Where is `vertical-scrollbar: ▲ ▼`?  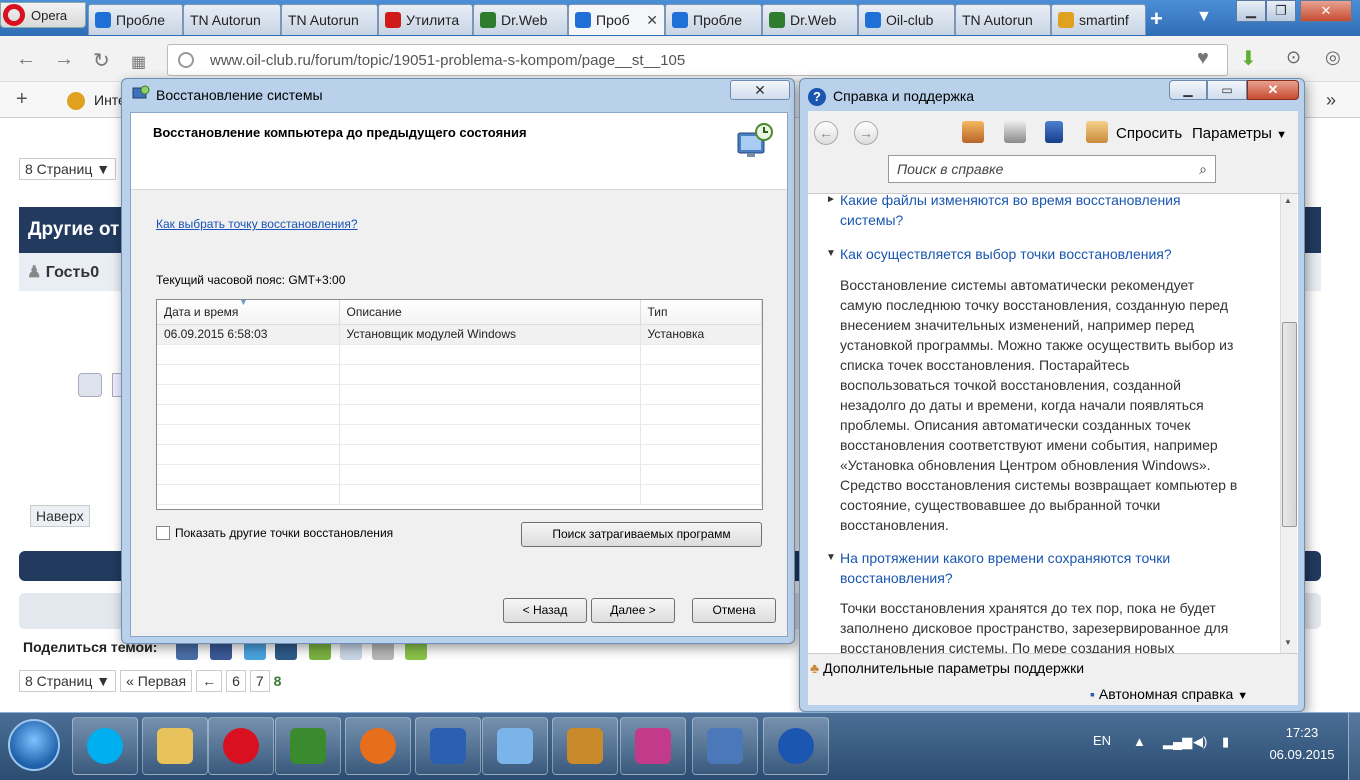
vertical-scrollbar: ▲ ▼ is located at coordinates (1288, 423).